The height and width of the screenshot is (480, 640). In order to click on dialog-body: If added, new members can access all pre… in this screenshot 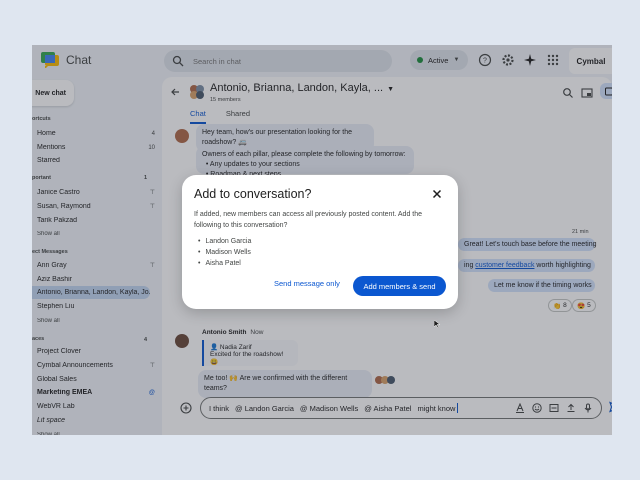, I will do `click(308, 220)`.